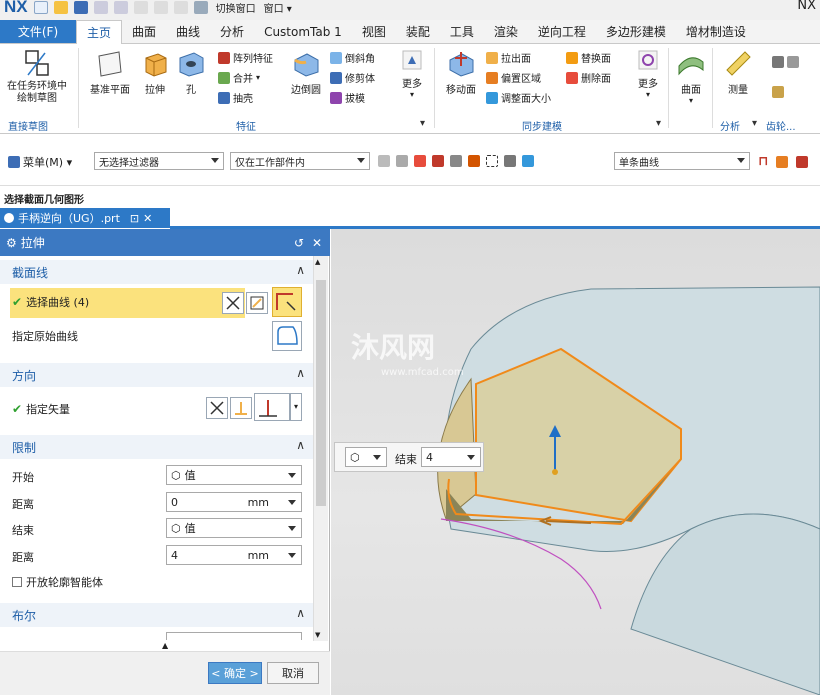  Describe the element at coordinates (738, 72) in the screenshot. I see `measure-button: 测量` at that location.